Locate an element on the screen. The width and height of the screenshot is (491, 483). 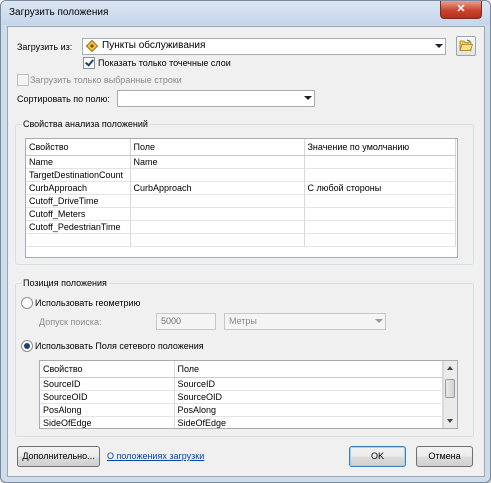
load-selected-only-checkbox is located at coordinates (23, 80).